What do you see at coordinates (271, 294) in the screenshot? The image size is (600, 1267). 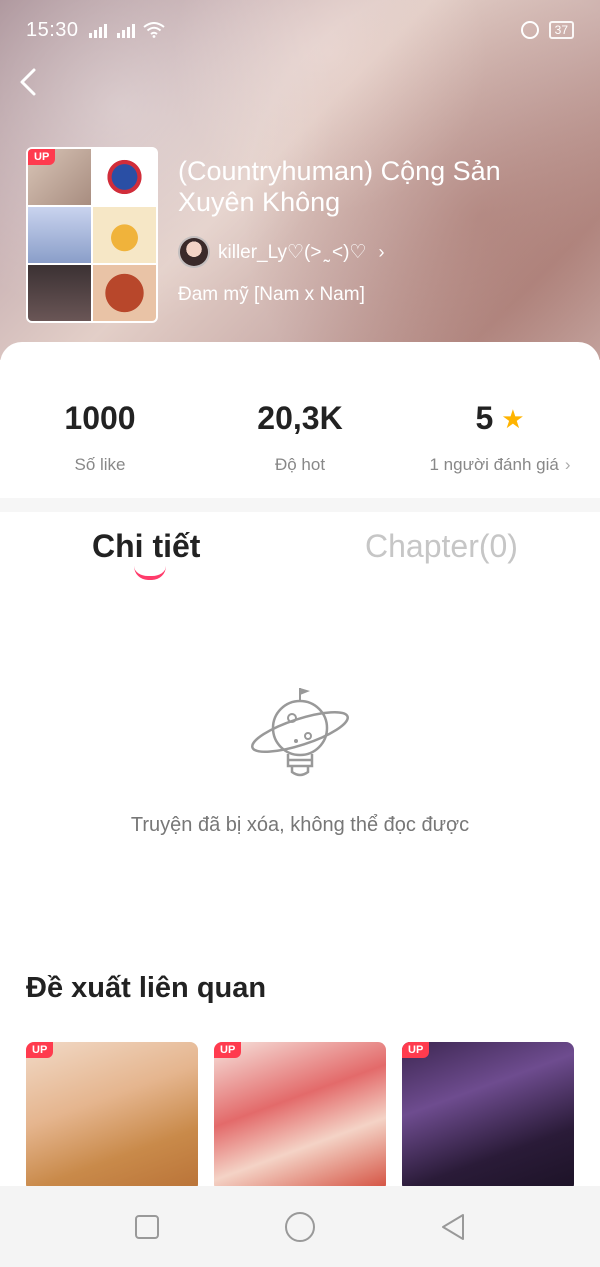 I see `story-genre: Đam mỹ [Nam x Nam]` at bounding box center [271, 294].